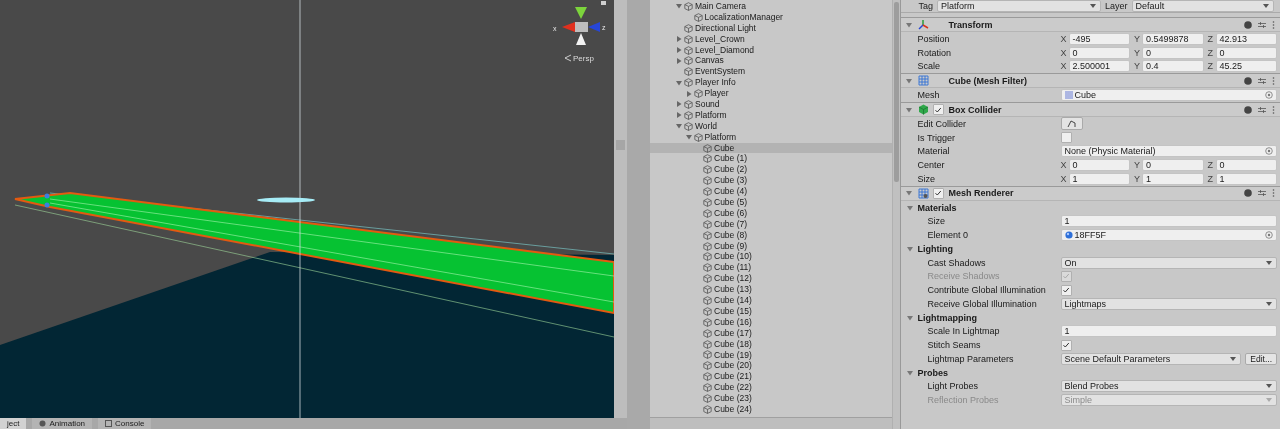  What do you see at coordinates (771, 50) in the screenshot?
I see `hierarchy-item: Level_Diamond` at bounding box center [771, 50].